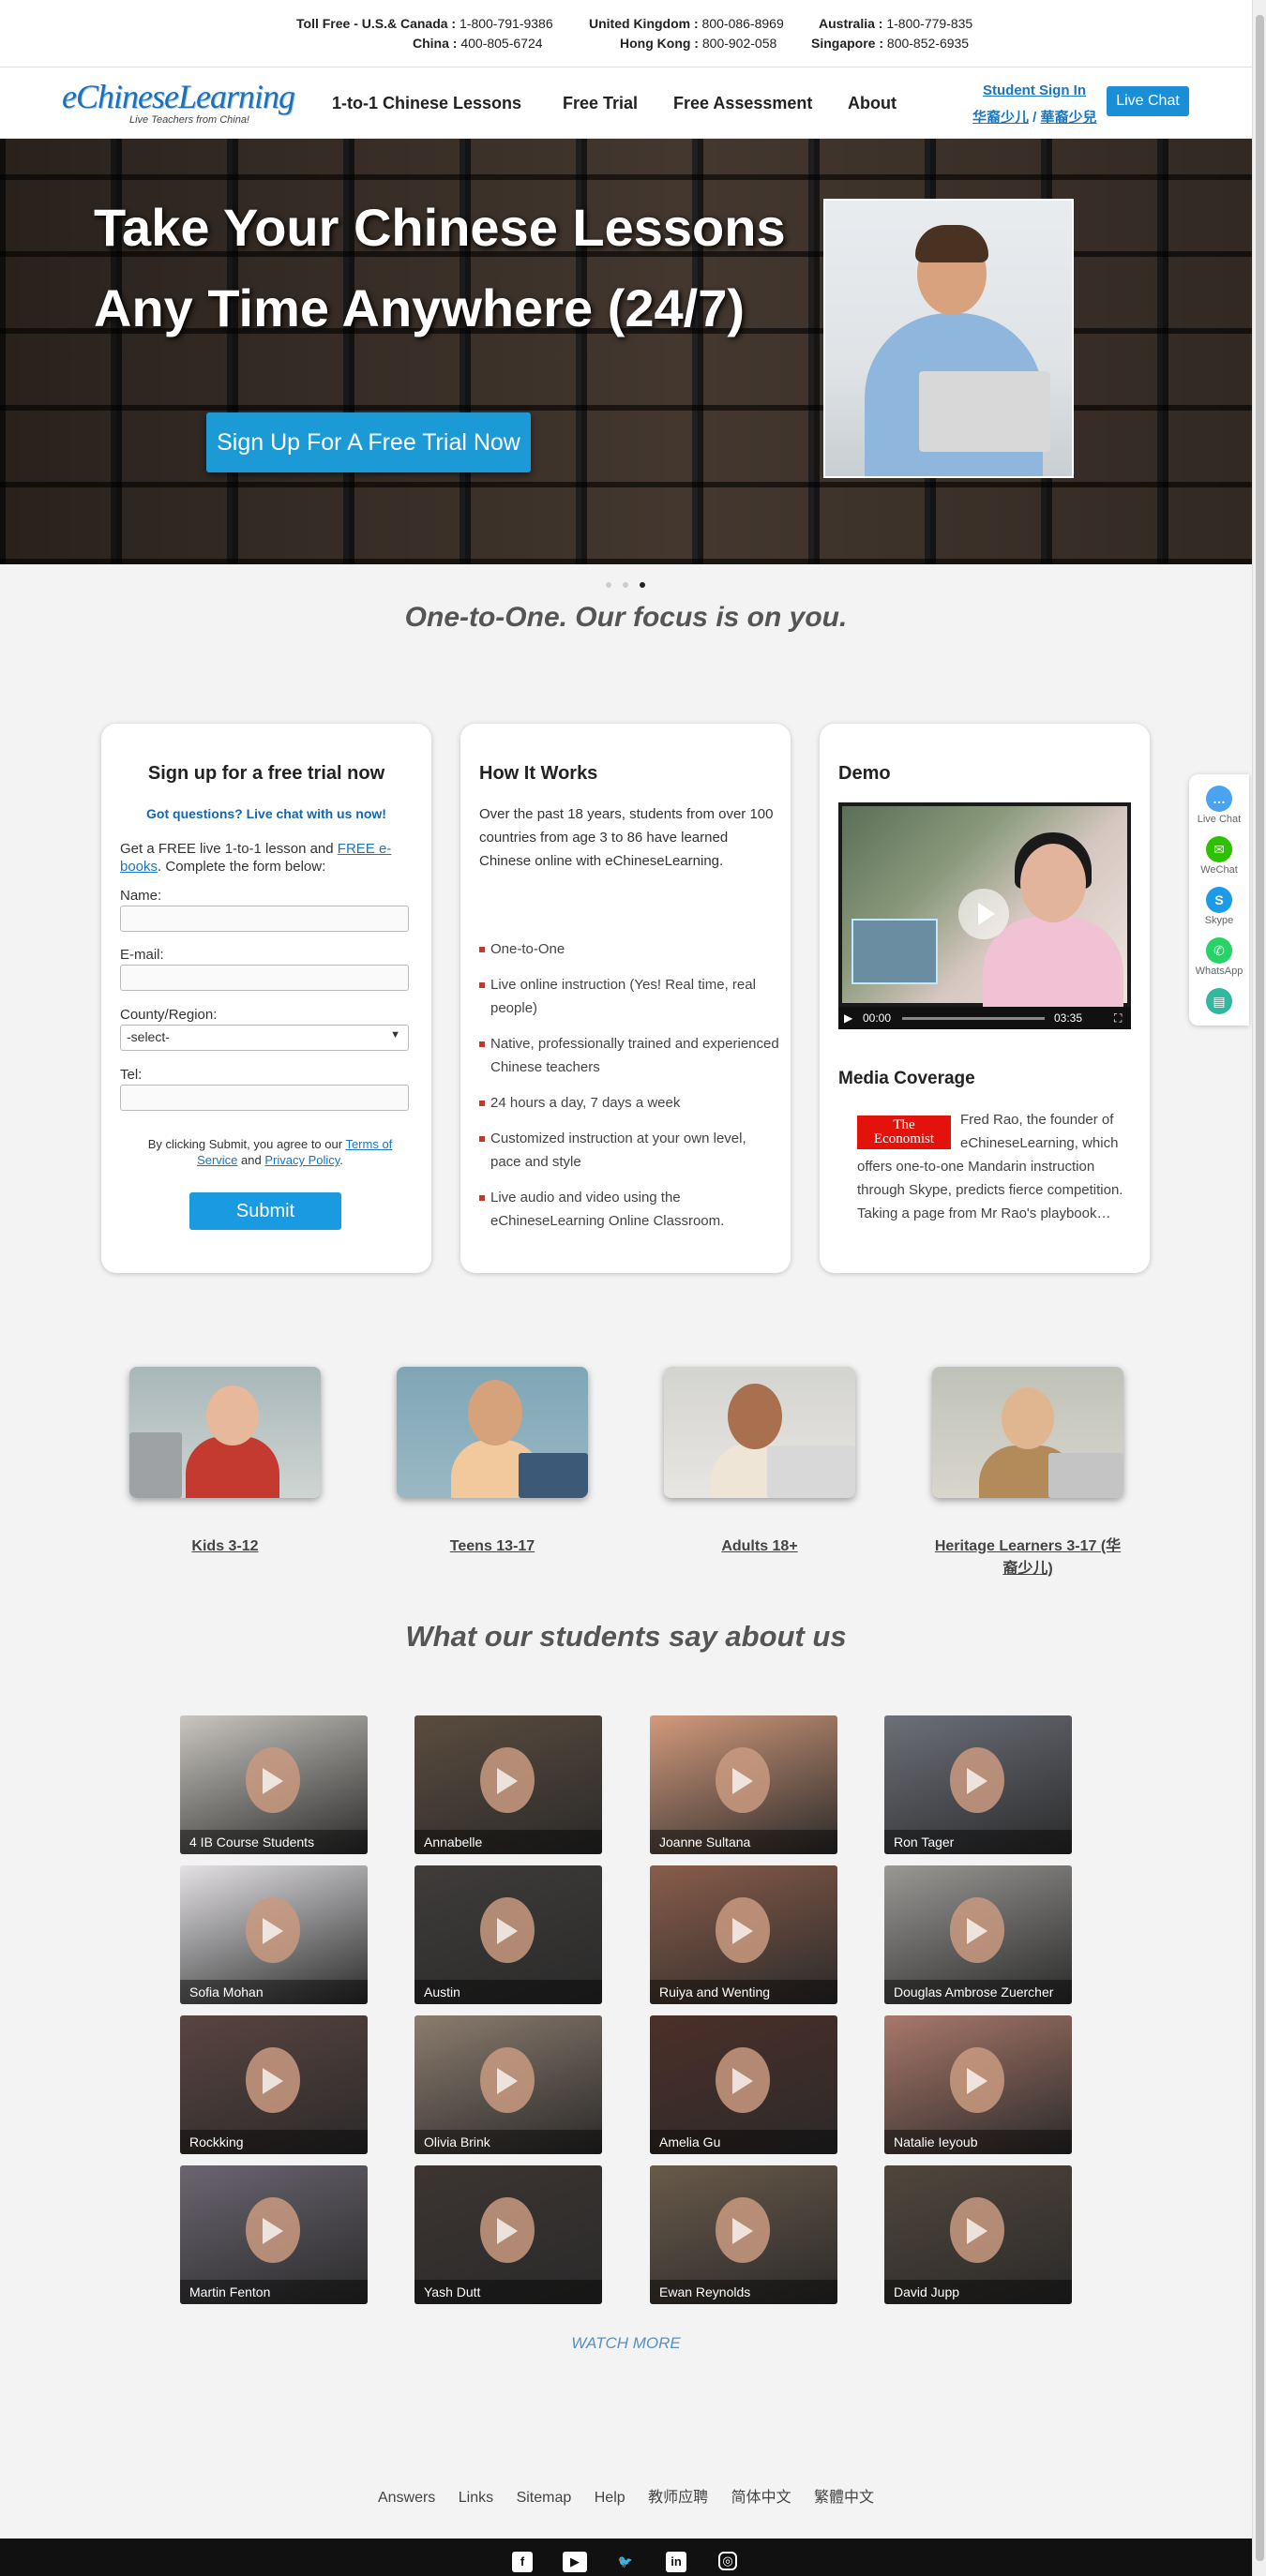  Describe the element at coordinates (141, 896) in the screenshot. I see `name-label: Name:` at that location.